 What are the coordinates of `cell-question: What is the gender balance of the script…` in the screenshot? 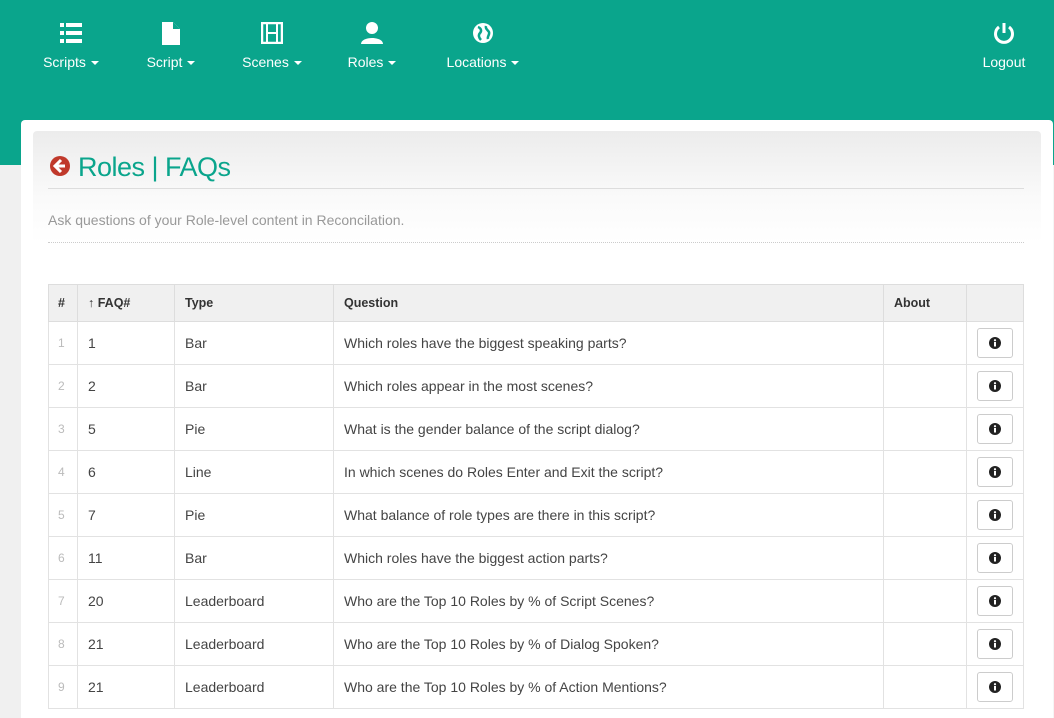 It's located at (608, 429).